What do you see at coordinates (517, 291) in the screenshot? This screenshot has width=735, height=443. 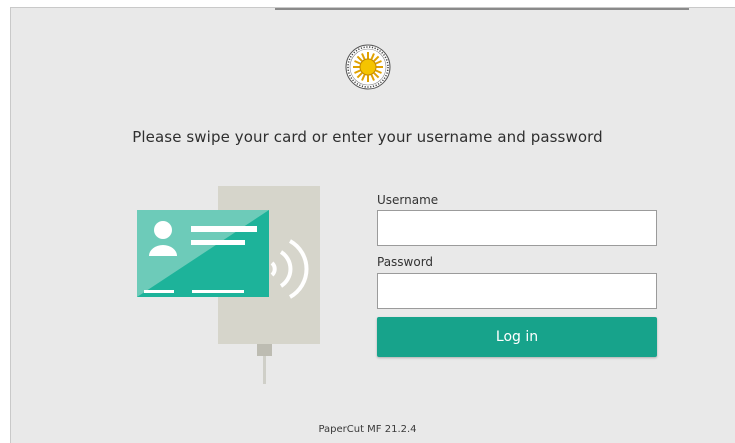 I see `password-input` at bounding box center [517, 291].